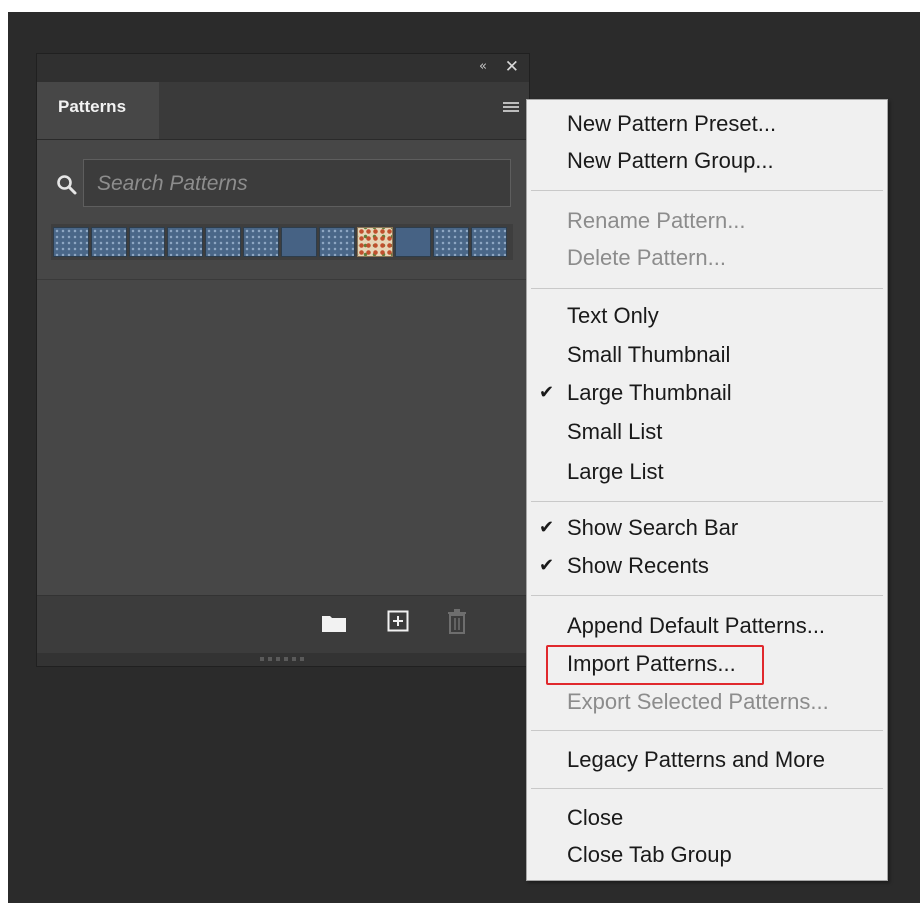  Describe the element at coordinates (512, 67) in the screenshot. I see `close-panel-icon: ✕` at that location.